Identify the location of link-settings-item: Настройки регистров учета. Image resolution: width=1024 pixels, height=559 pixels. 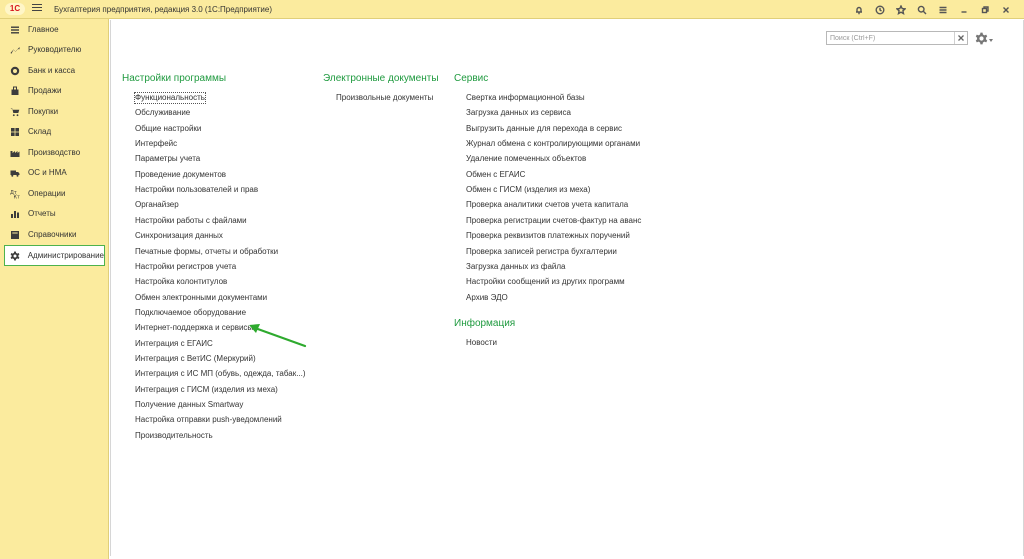
(185, 267).